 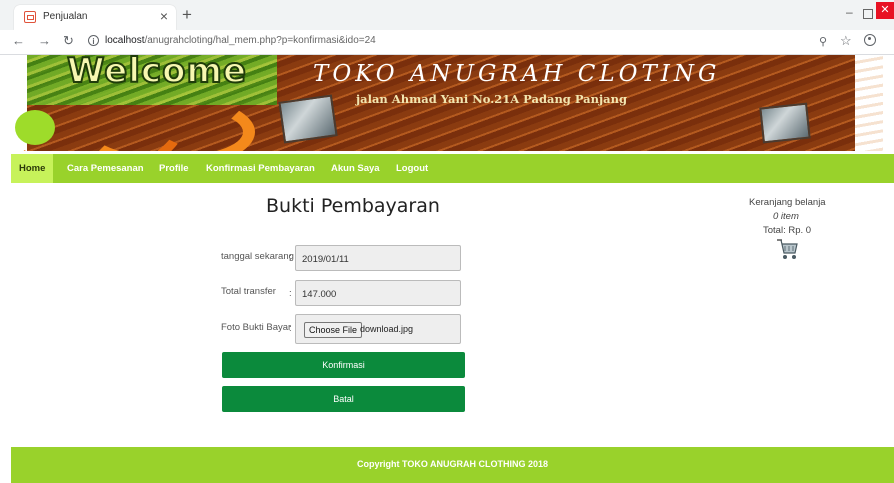 What do you see at coordinates (248, 291) in the screenshot?
I see `transfer-label: Total transfer` at bounding box center [248, 291].